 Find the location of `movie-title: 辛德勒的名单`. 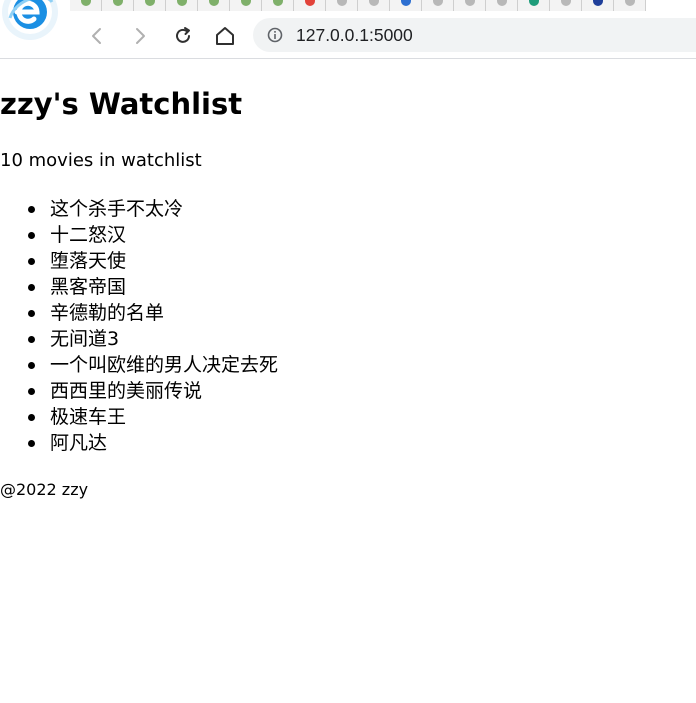

movie-title: 辛德勒的名单 is located at coordinates (107, 313).